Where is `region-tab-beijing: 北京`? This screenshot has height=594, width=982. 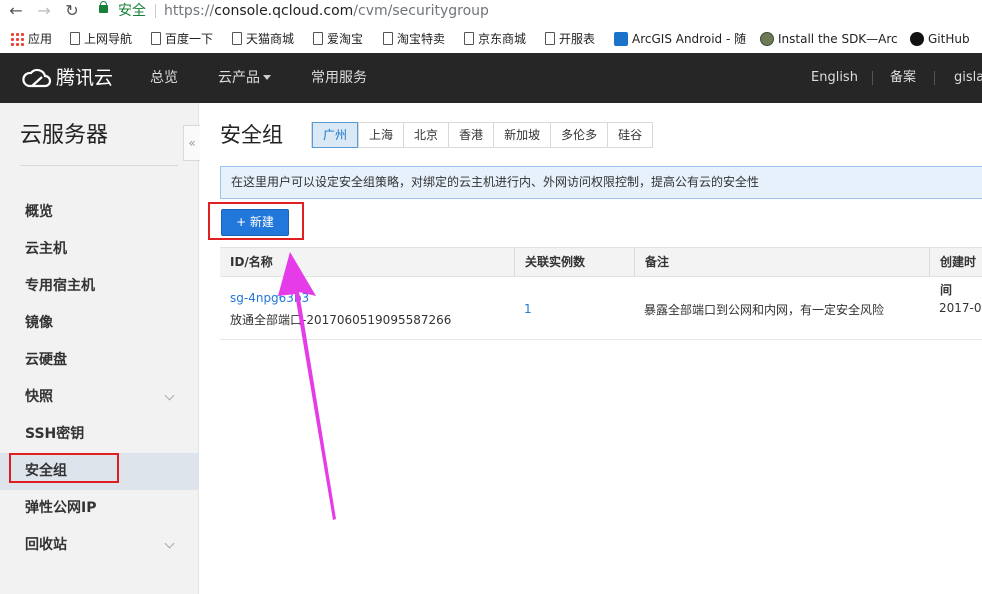 region-tab-beijing: 北京 is located at coordinates (426, 135).